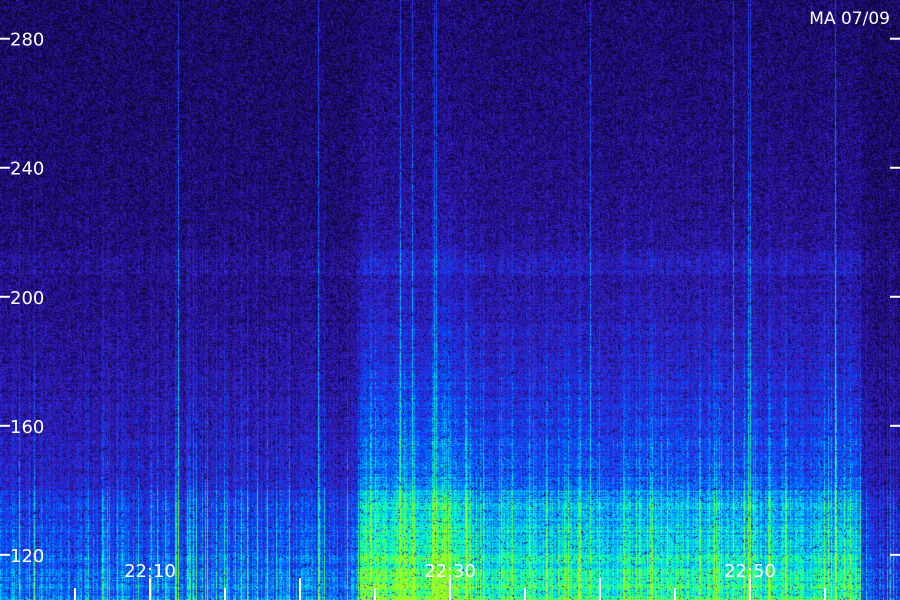  What do you see at coordinates (895, 296) in the screenshot?
I see `y-axis-right` at bounding box center [895, 296].